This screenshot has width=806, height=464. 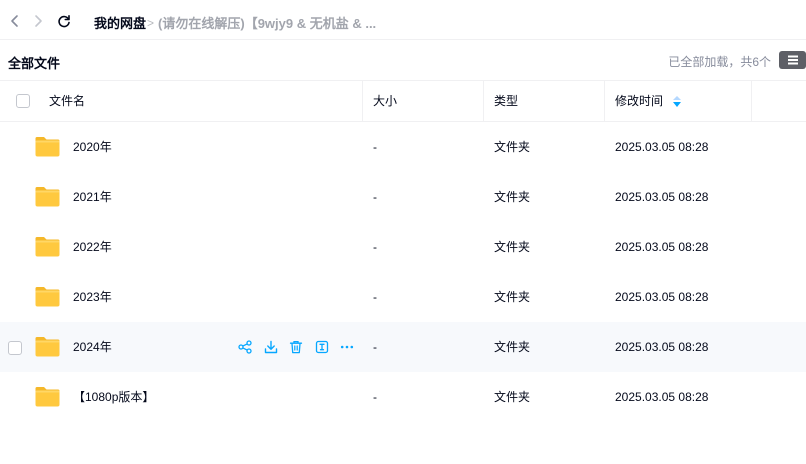 I want to click on table-row: 2024年 - 文件夹 2025.03.05 08:28, so click(x=403, y=347).